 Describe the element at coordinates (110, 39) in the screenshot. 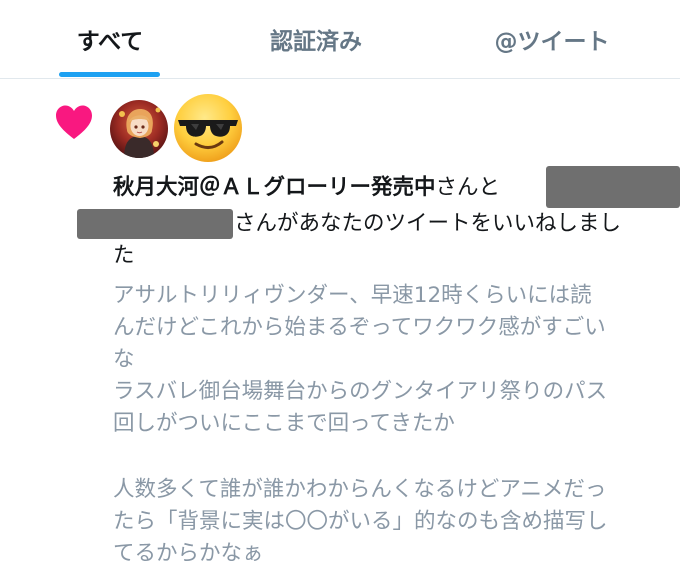

I see `tab-all: すべて` at that location.